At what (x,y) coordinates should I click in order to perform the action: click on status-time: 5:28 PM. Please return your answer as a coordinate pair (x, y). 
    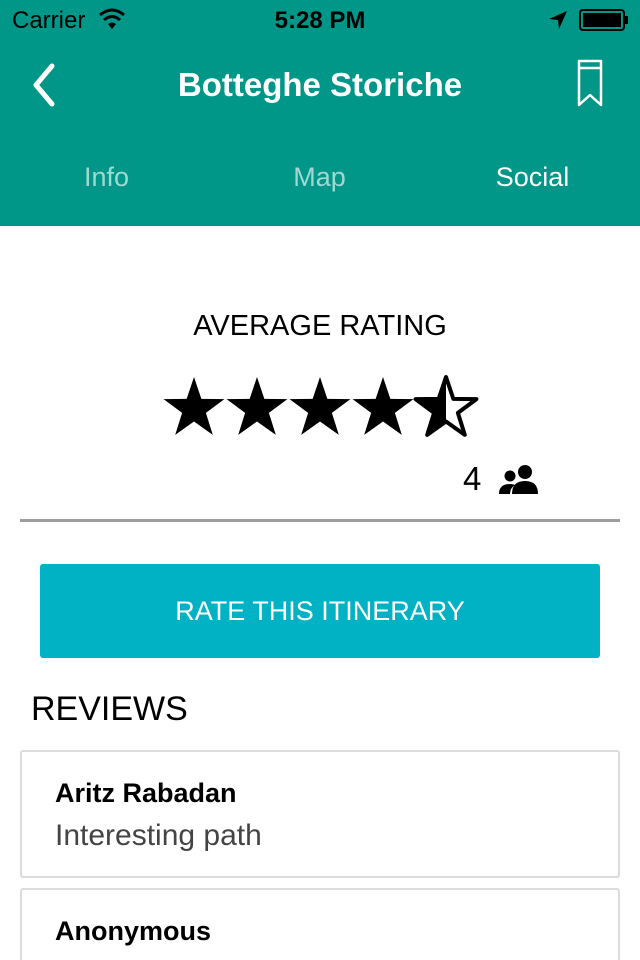
    Looking at the image, I should click on (320, 20).